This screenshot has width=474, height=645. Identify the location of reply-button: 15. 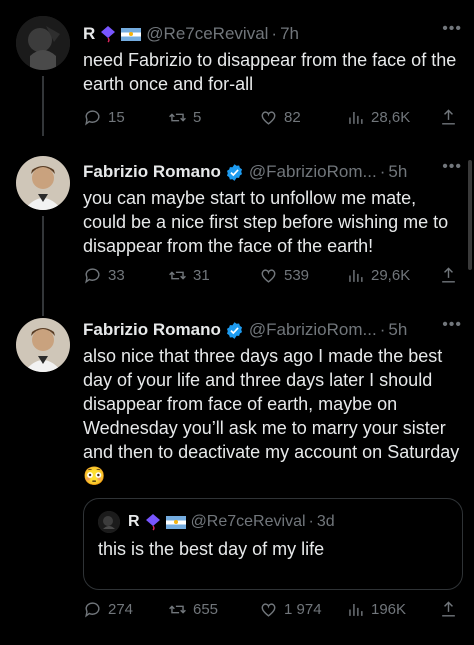
(104, 117).